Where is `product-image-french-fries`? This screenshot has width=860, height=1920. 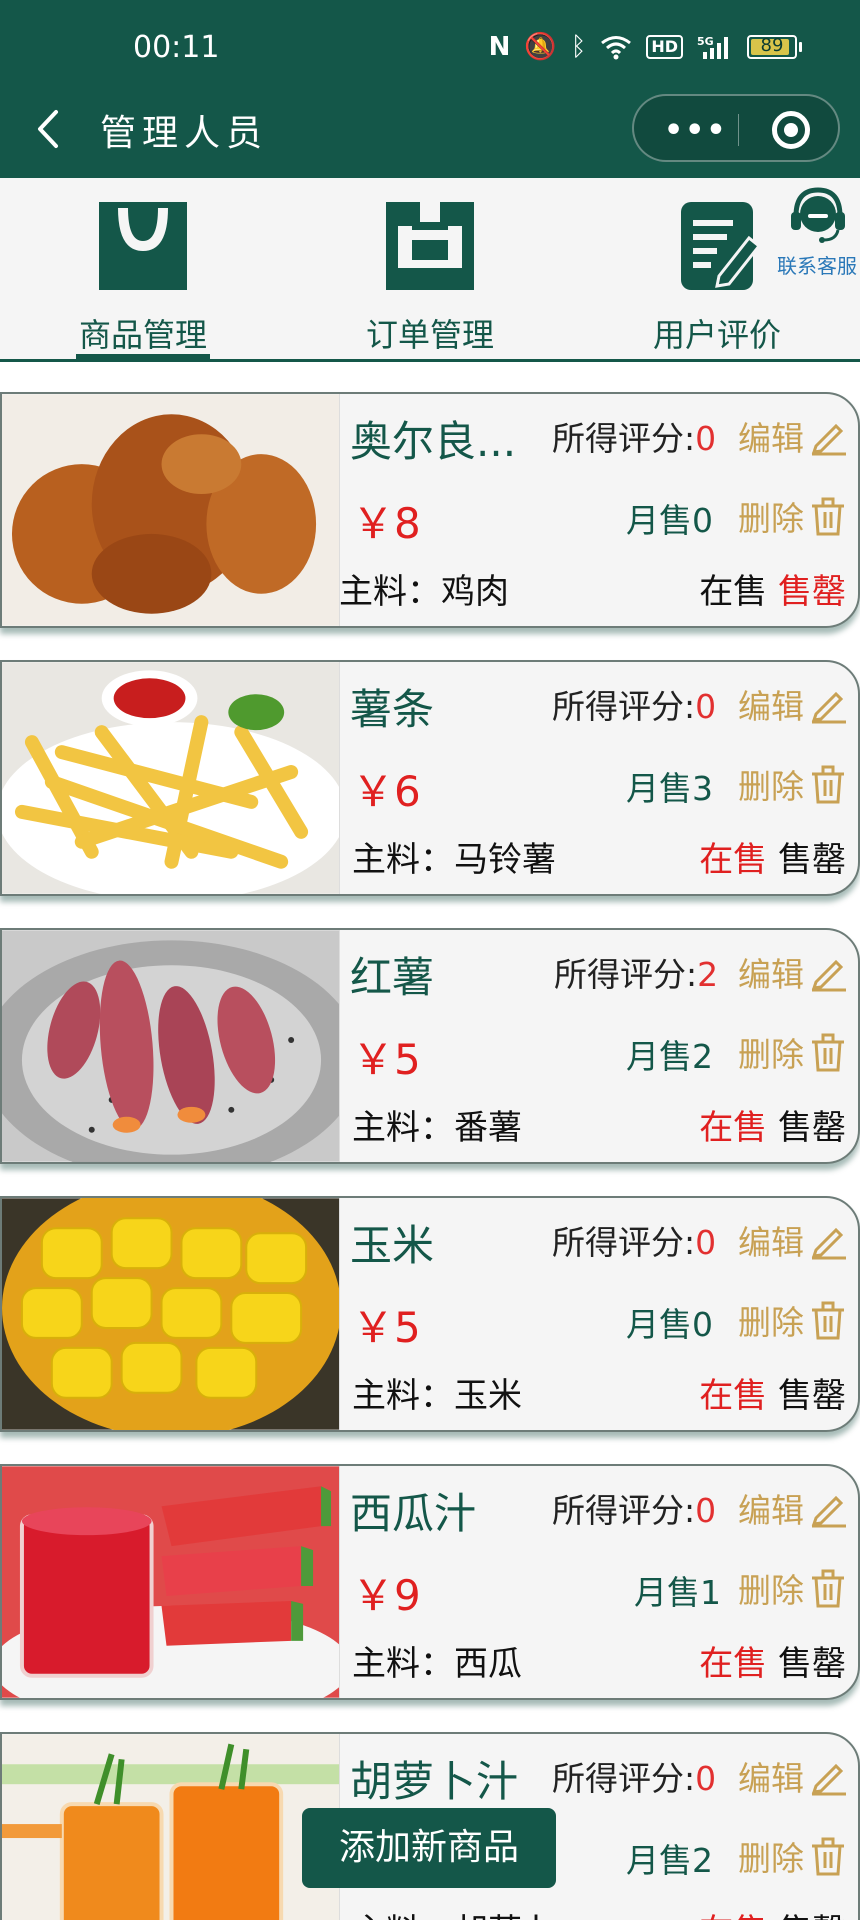 product-image-french-fries is located at coordinates (171, 778).